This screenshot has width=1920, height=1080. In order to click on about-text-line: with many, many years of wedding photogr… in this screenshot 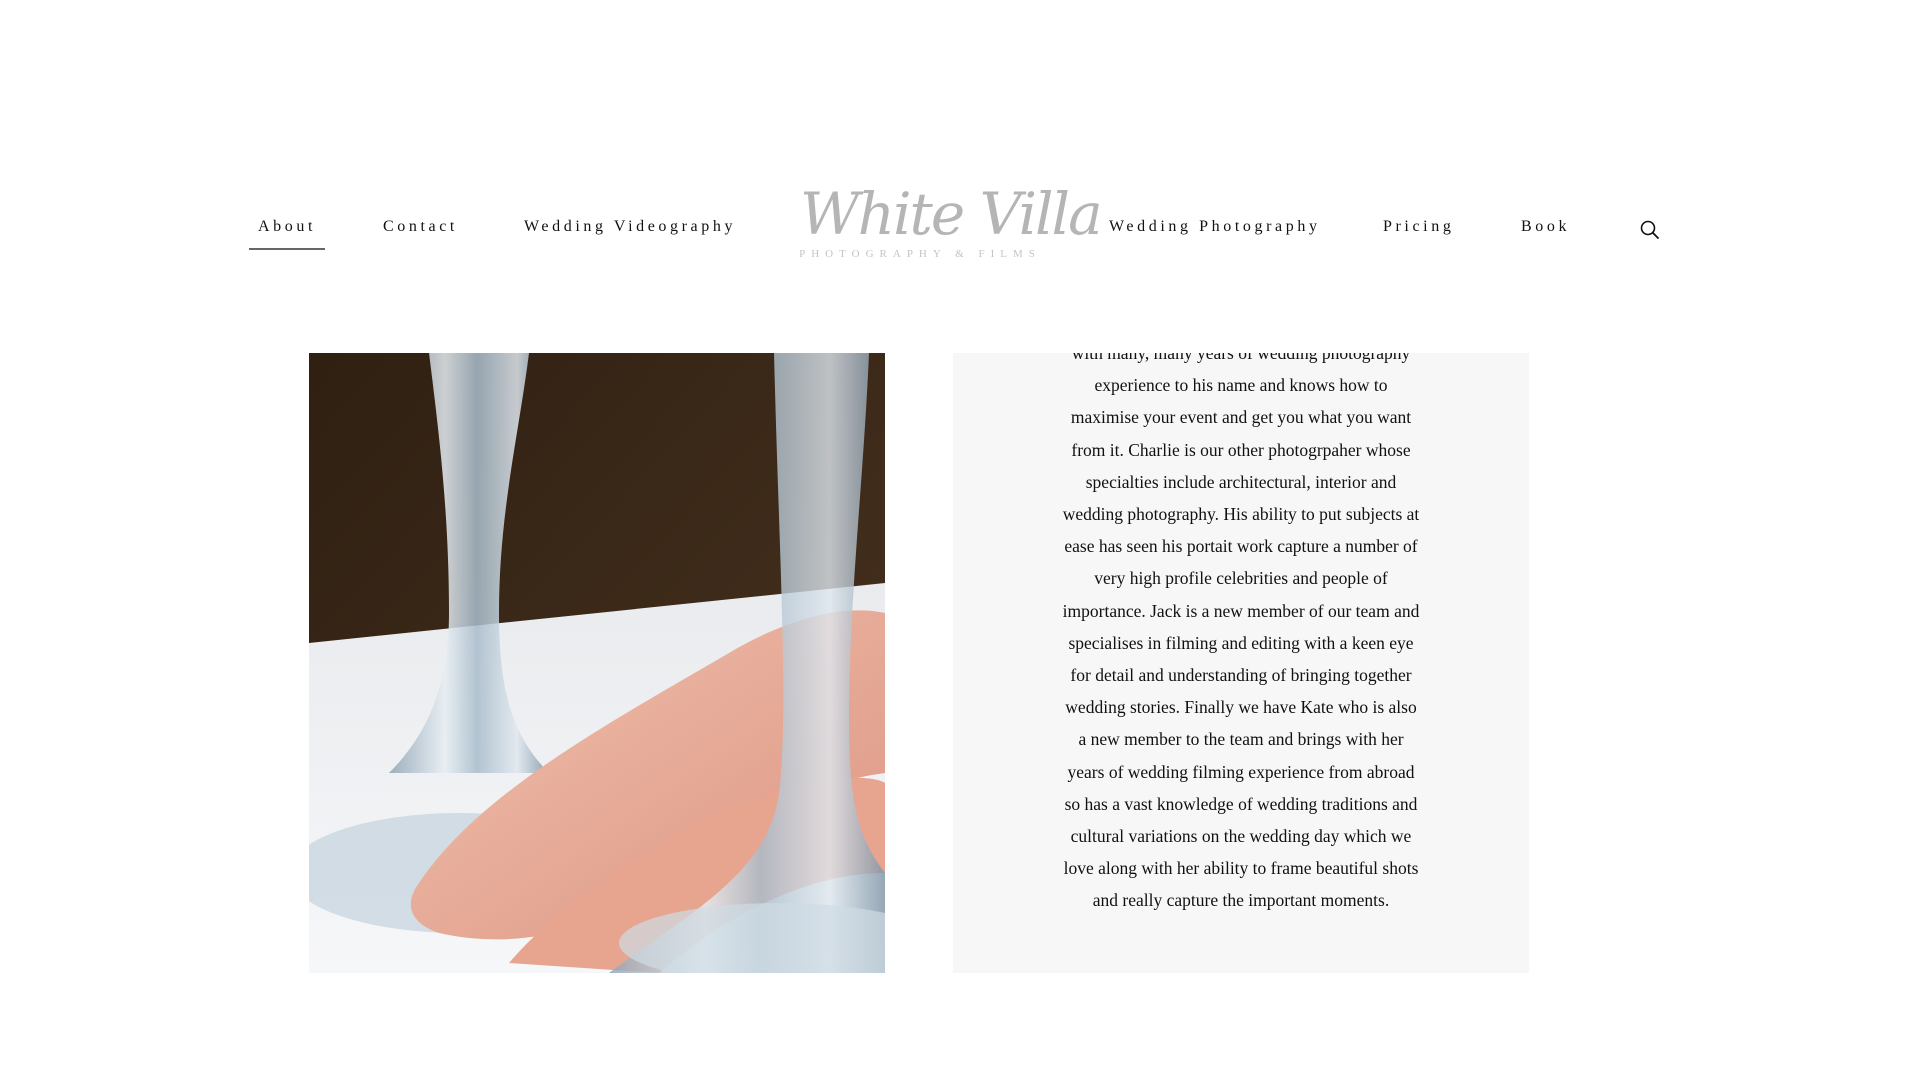, I will do `click(1241, 358)`.